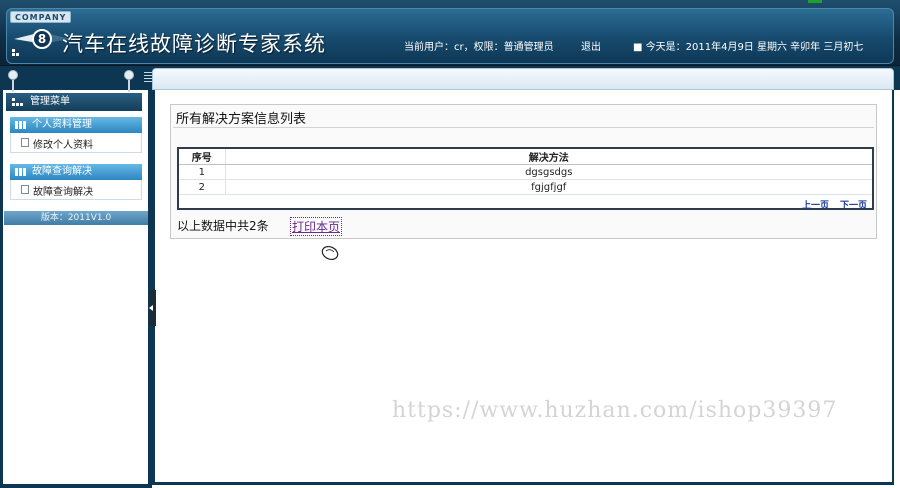 This screenshot has width=900, height=488. I want to click on app-title: 汽车在线故障诊断专家系统, so click(194, 44).